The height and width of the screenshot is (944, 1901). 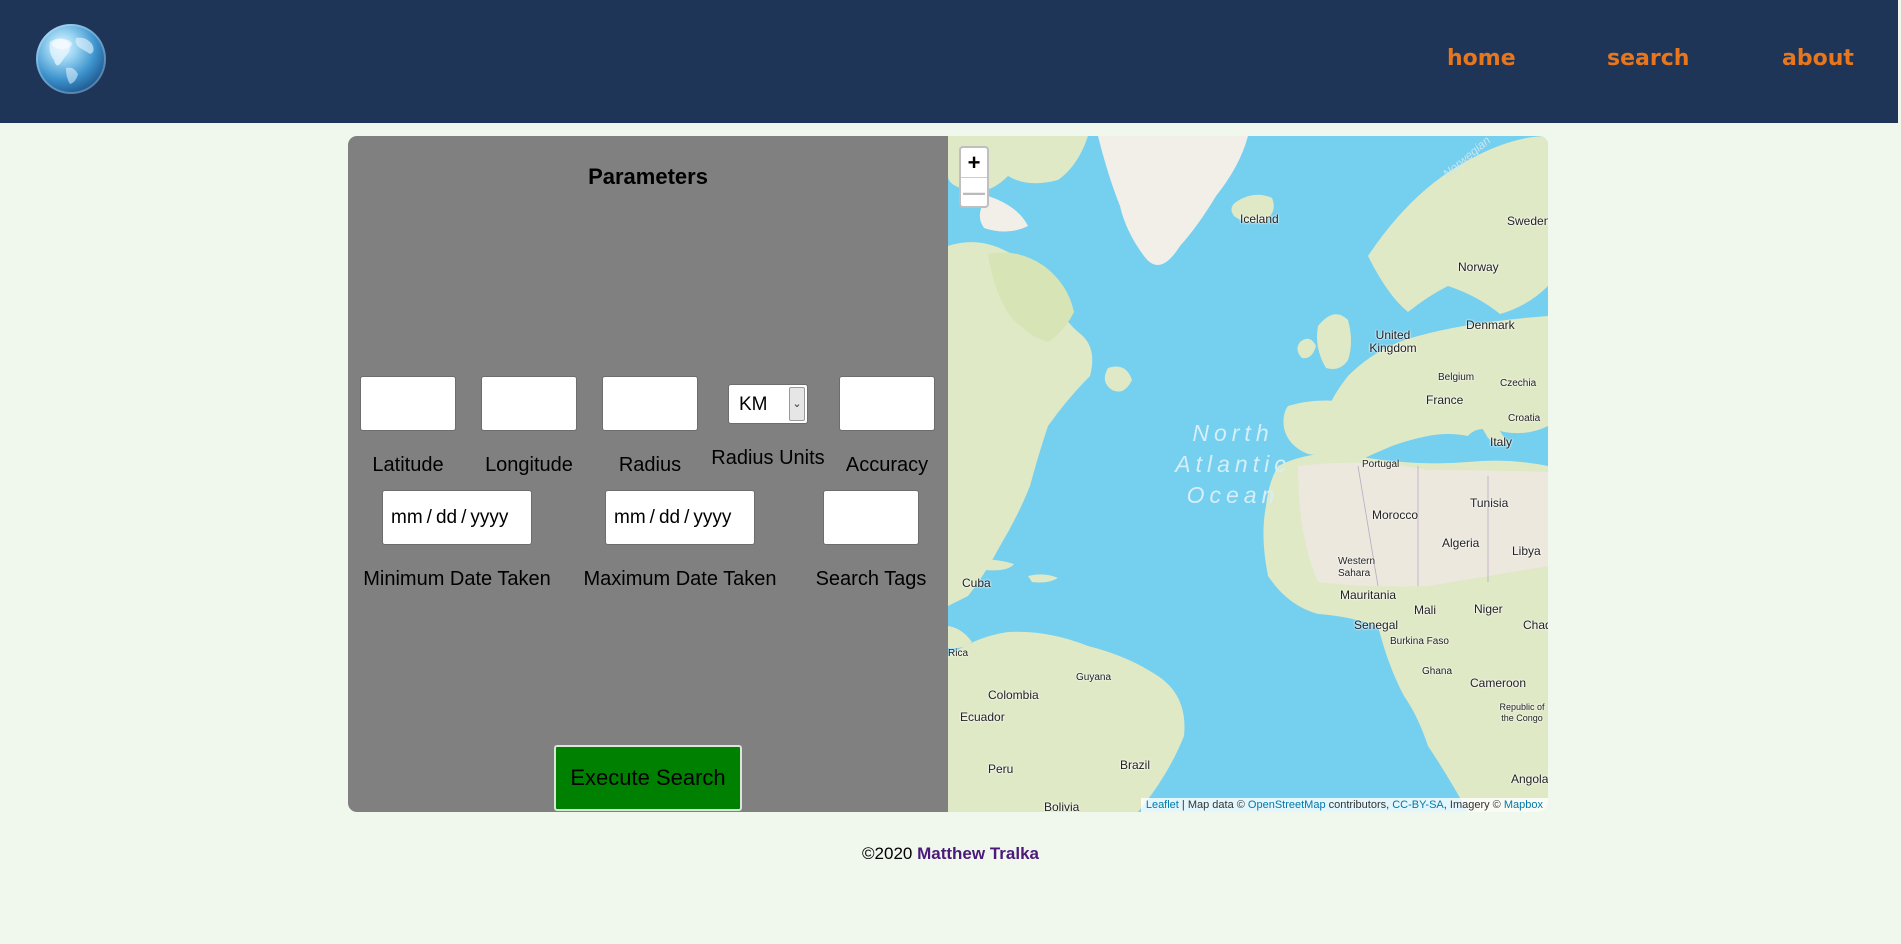 What do you see at coordinates (1013, 695) in the screenshot?
I see `map-place-label: Colombia` at bounding box center [1013, 695].